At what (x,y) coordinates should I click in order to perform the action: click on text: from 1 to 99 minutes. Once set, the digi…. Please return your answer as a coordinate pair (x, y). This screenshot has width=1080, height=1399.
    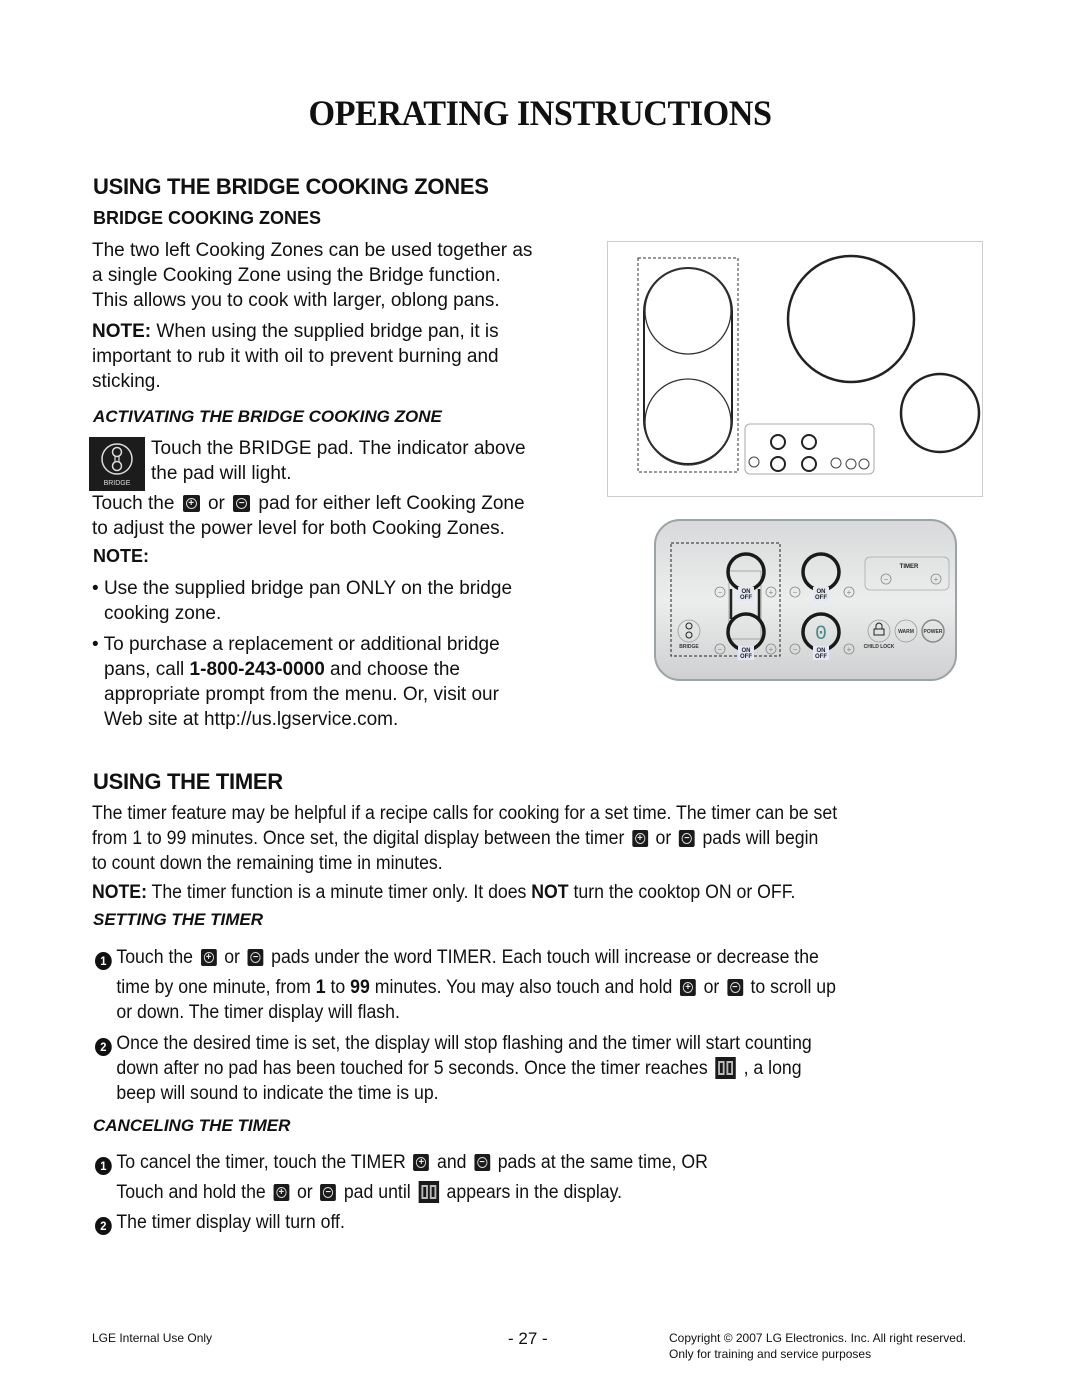
    Looking at the image, I should click on (361, 838).